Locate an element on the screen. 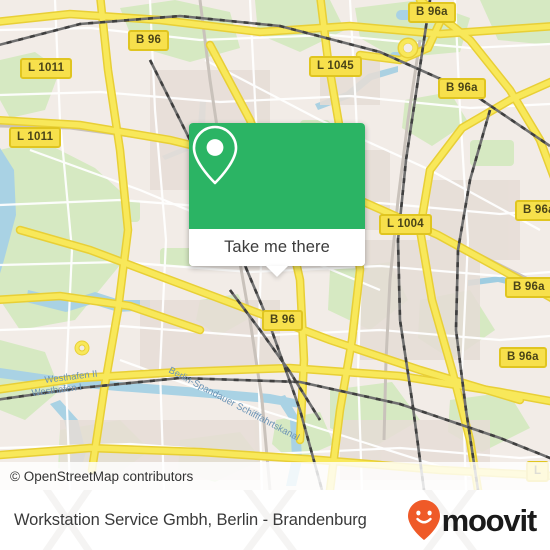 This screenshot has width=550, height=550. map-pin-icon is located at coordinates (215, 155).